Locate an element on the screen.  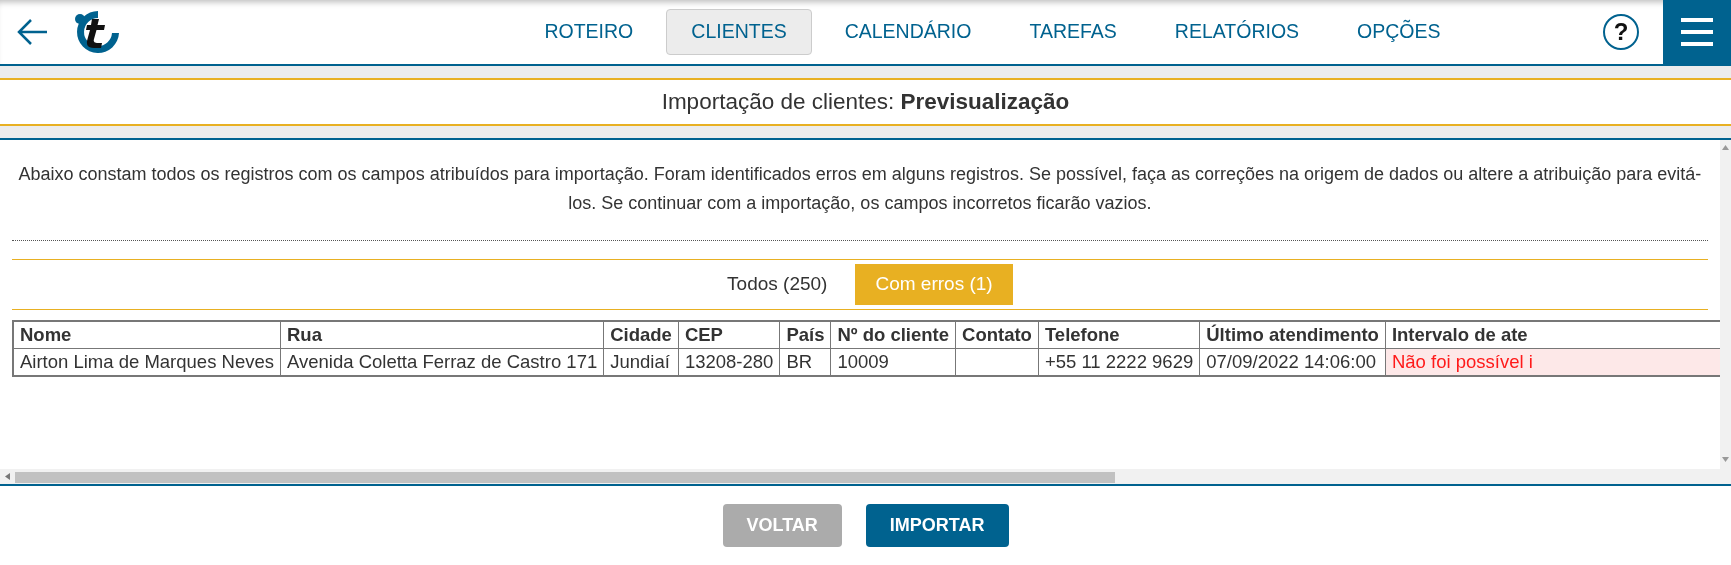
vertical-scrollbar is located at coordinates (1725, 312).